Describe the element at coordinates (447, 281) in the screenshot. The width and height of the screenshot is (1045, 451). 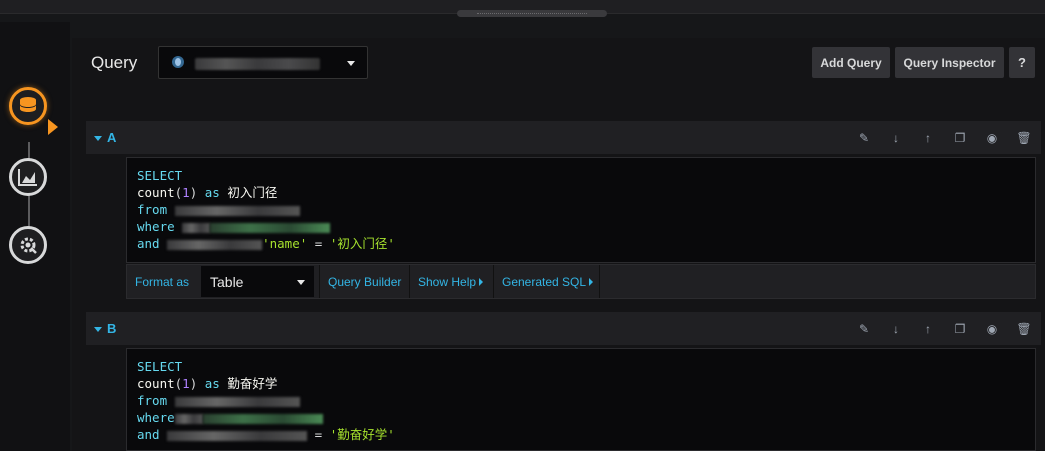
I see `show-help-label: Show Help` at that location.